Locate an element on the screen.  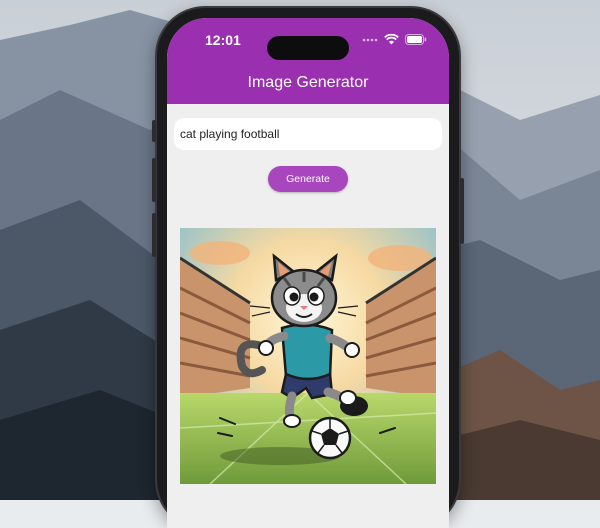
generate-button-label: Generate is located at coordinates (308, 179).